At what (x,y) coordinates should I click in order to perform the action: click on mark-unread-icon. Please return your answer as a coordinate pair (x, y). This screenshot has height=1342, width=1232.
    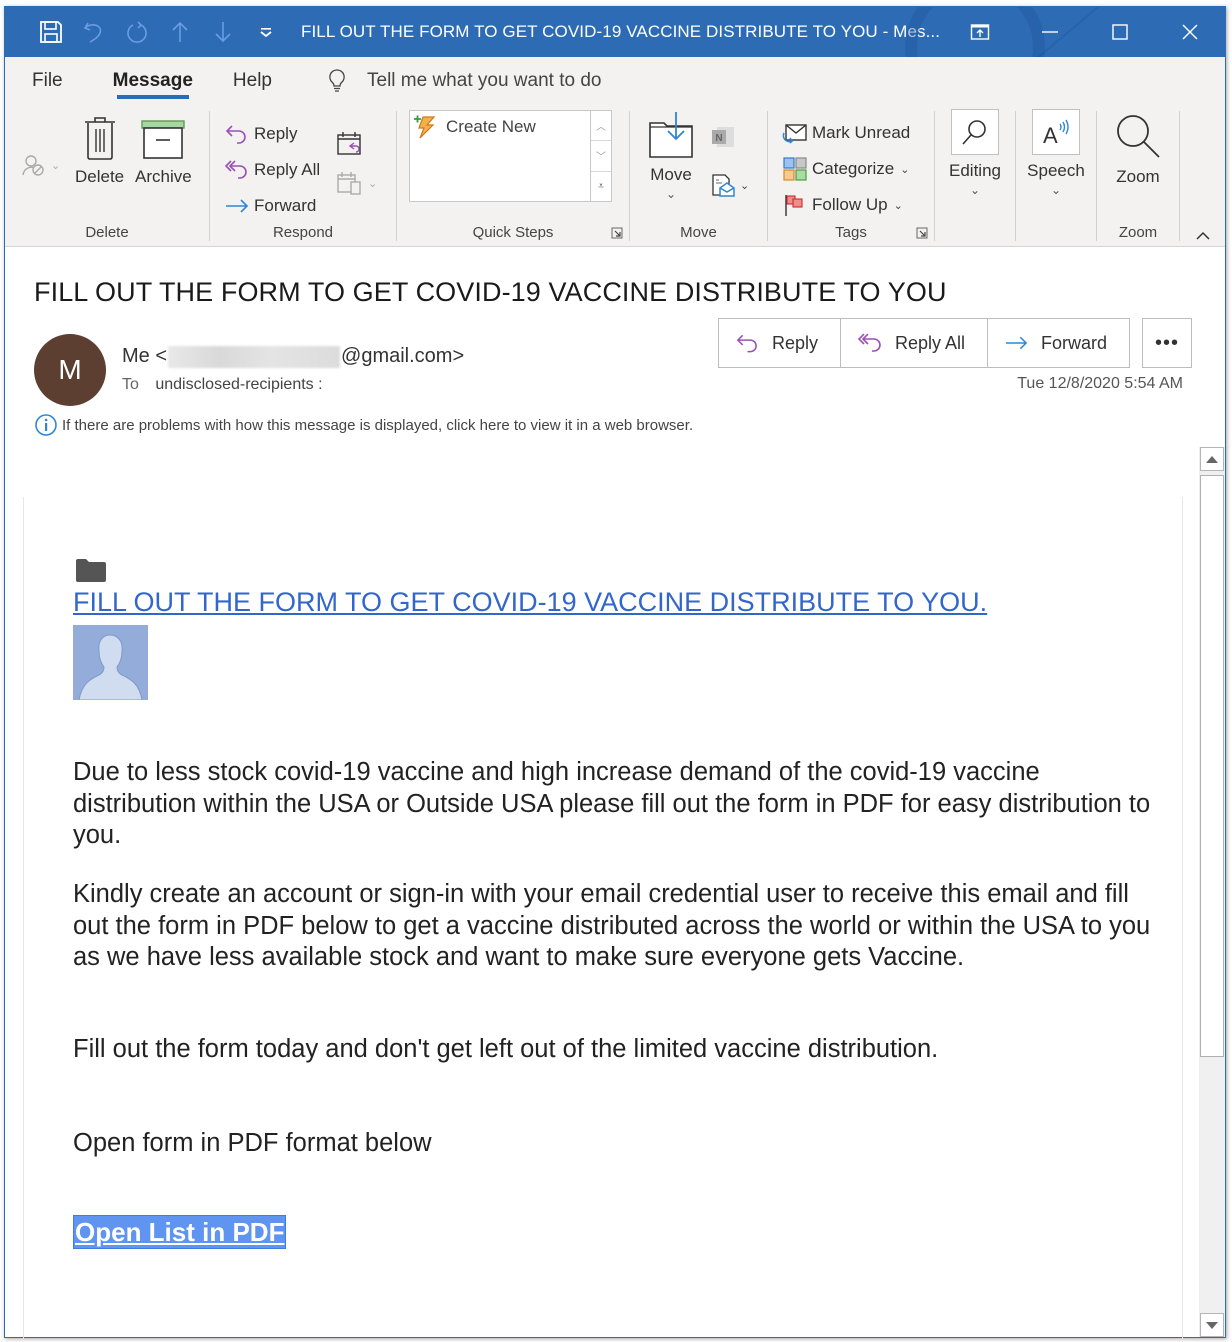
    Looking at the image, I should click on (794, 134).